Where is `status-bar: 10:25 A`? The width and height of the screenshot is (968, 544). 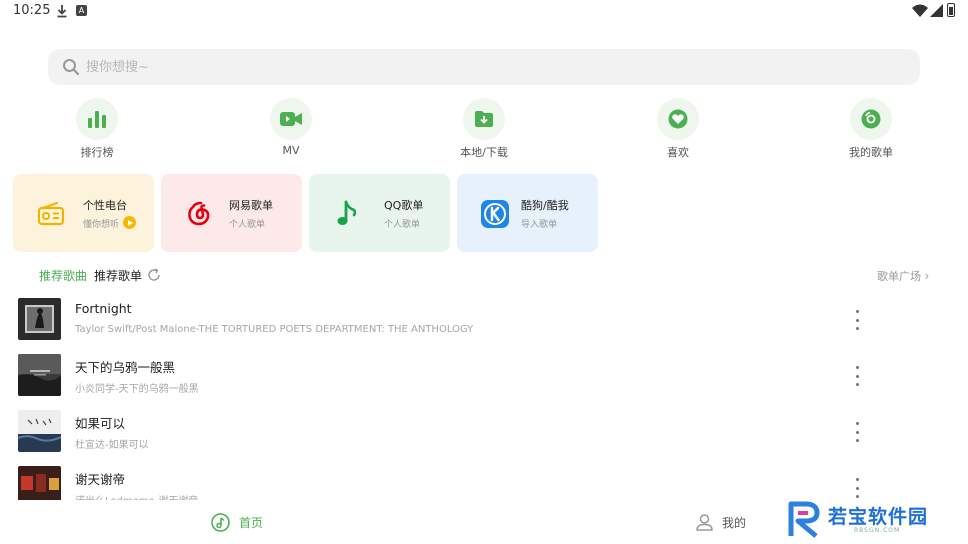 status-bar: 10:25 A is located at coordinates (484, 12).